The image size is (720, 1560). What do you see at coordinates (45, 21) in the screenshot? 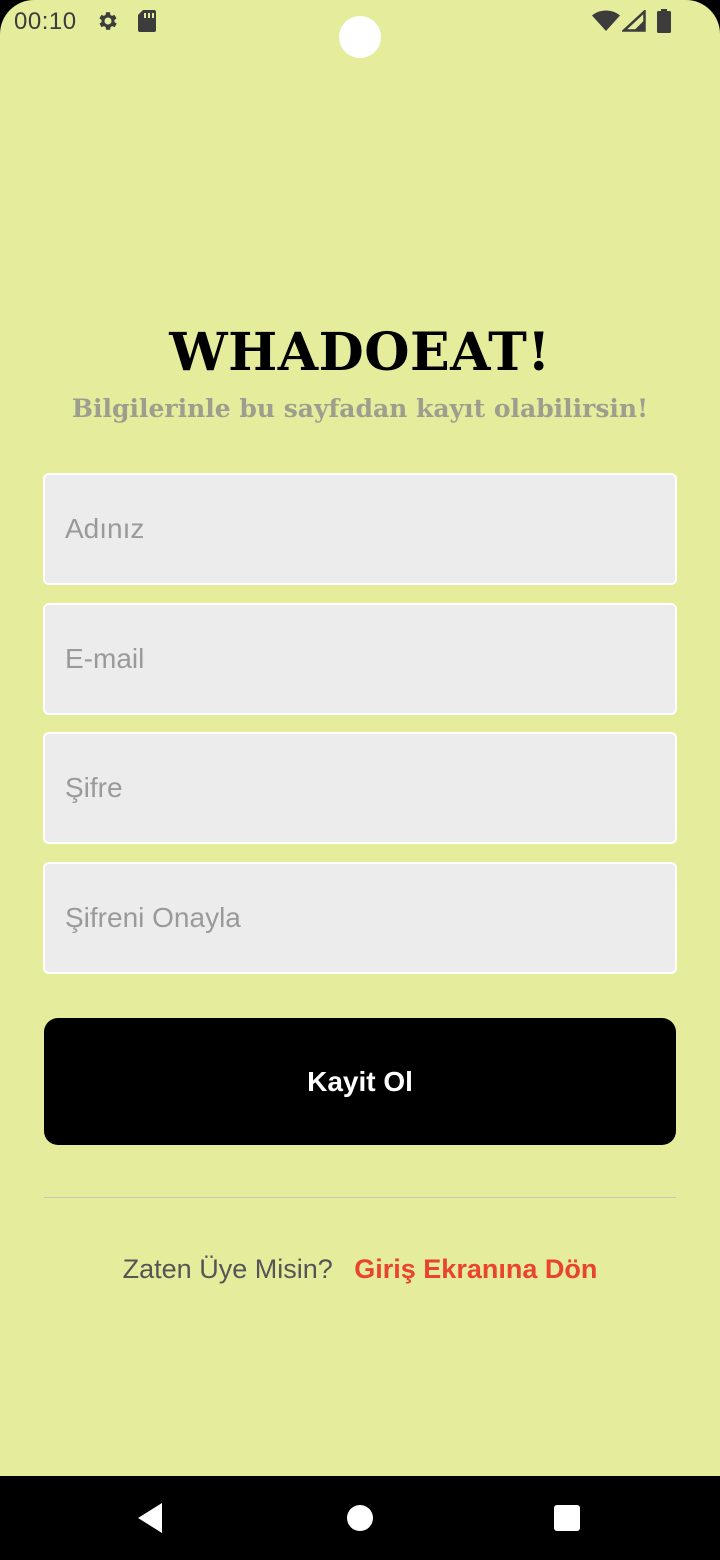
I see `status-time: 00:10` at bounding box center [45, 21].